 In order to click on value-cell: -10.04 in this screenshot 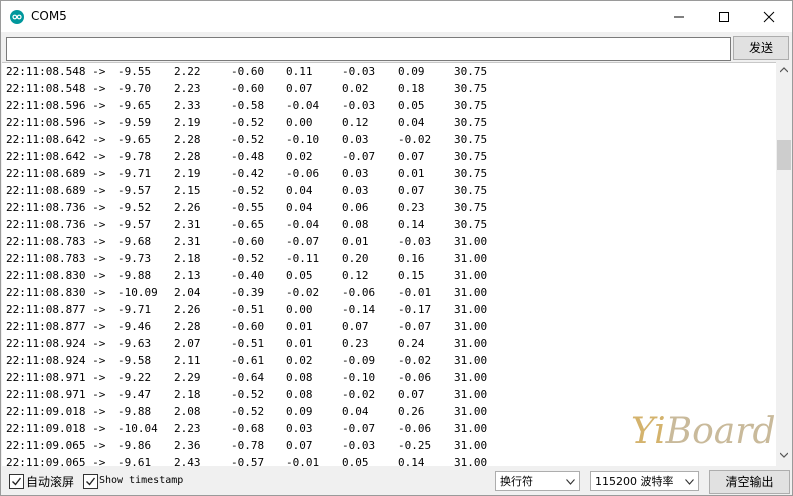, I will do `click(138, 428)`.